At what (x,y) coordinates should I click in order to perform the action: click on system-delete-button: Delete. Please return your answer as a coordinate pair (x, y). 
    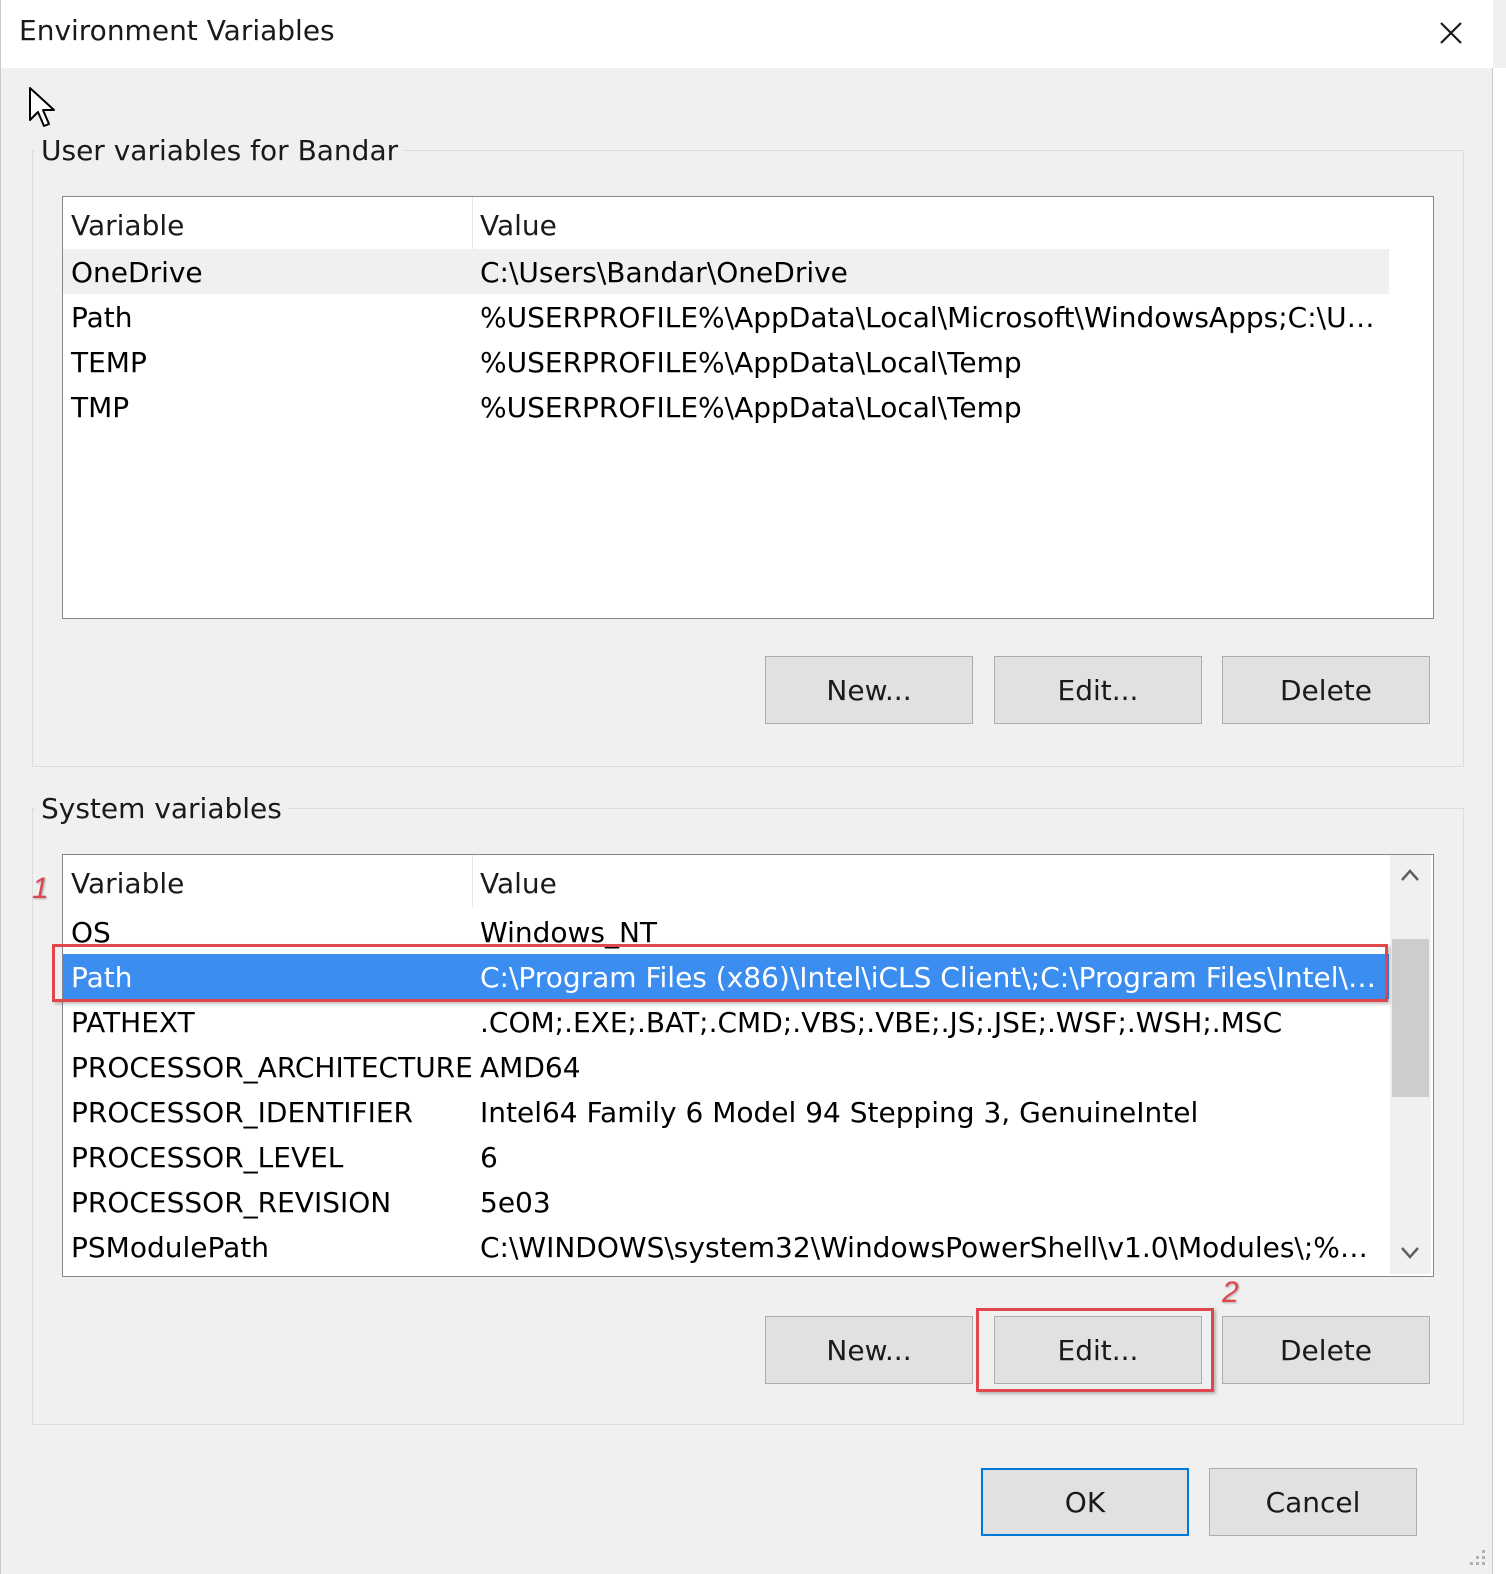
    Looking at the image, I should click on (1326, 1350).